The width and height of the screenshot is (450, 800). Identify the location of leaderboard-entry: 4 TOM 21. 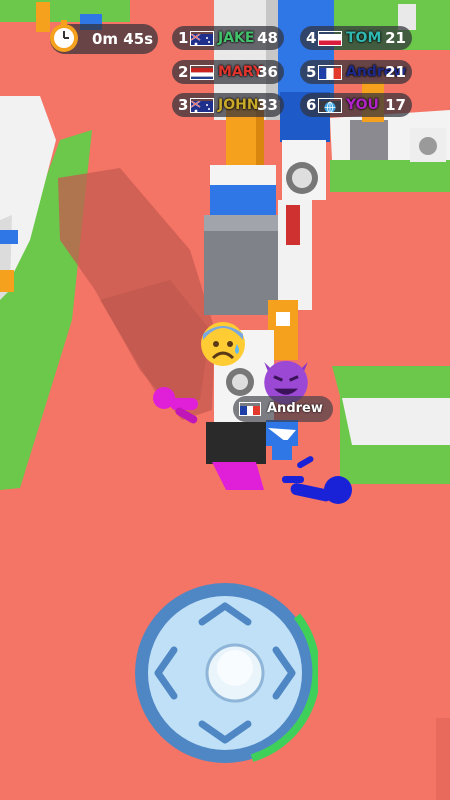
(356, 38).